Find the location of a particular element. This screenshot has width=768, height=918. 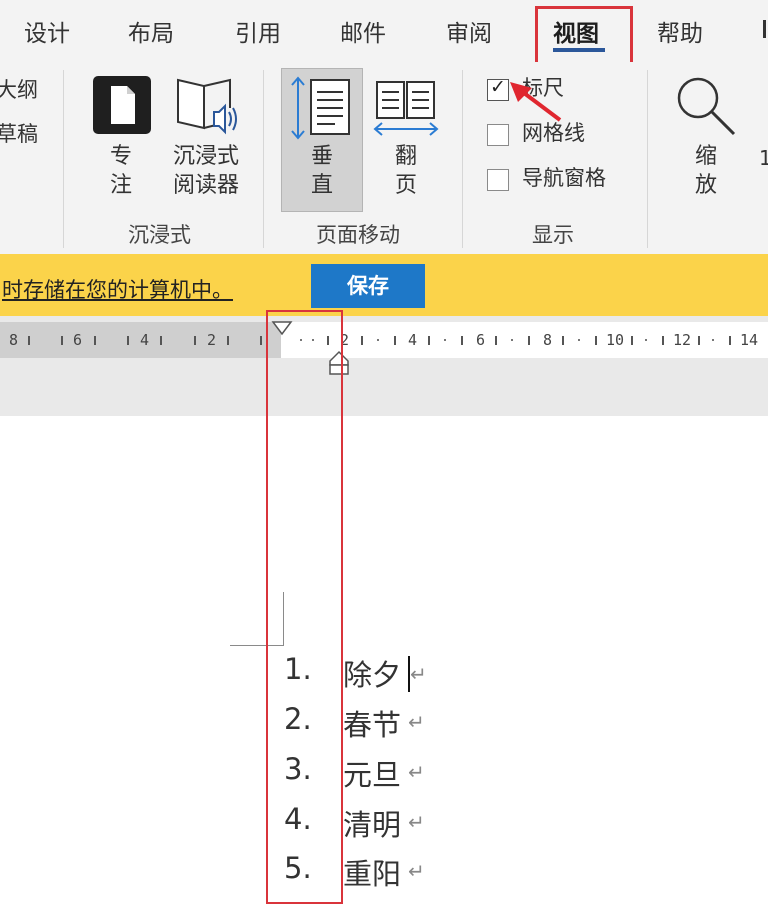

vertical-label-2: 直 is located at coordinates (321, 185).